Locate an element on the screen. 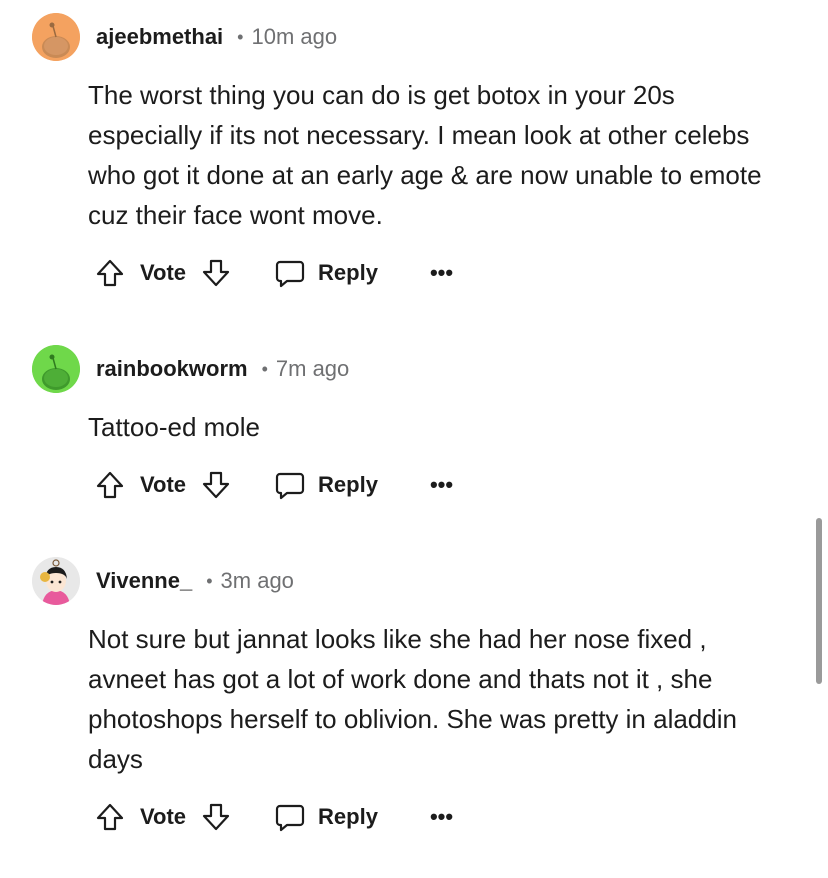 The height and width of the screenshot is (878, 828). comment-header: ajeebmethai • 10m ago is located at coordinates (184, 37).